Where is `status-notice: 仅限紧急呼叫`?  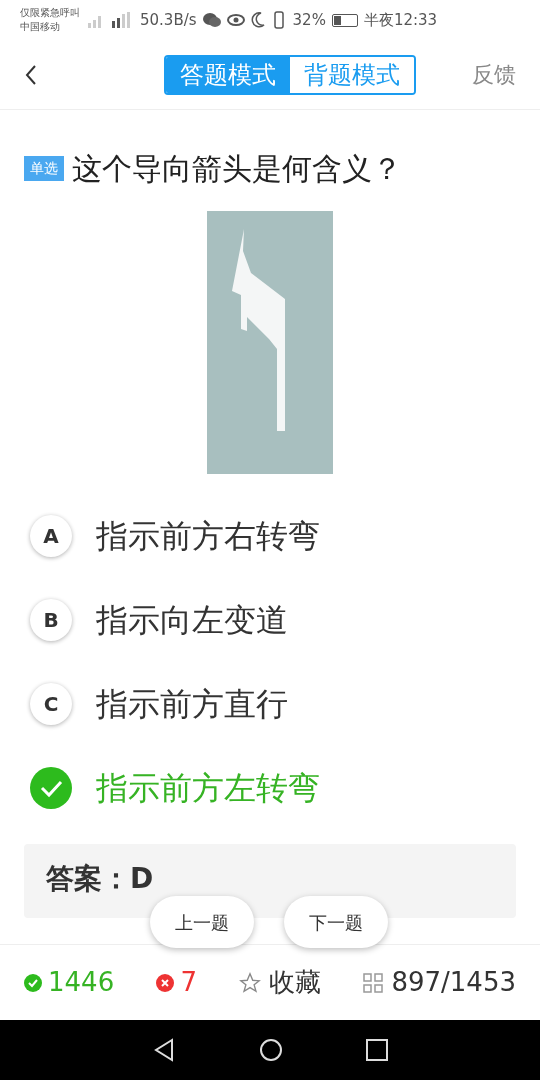 status-notice: 仅限紧急呼叫 is located at coordinates (50, 13).